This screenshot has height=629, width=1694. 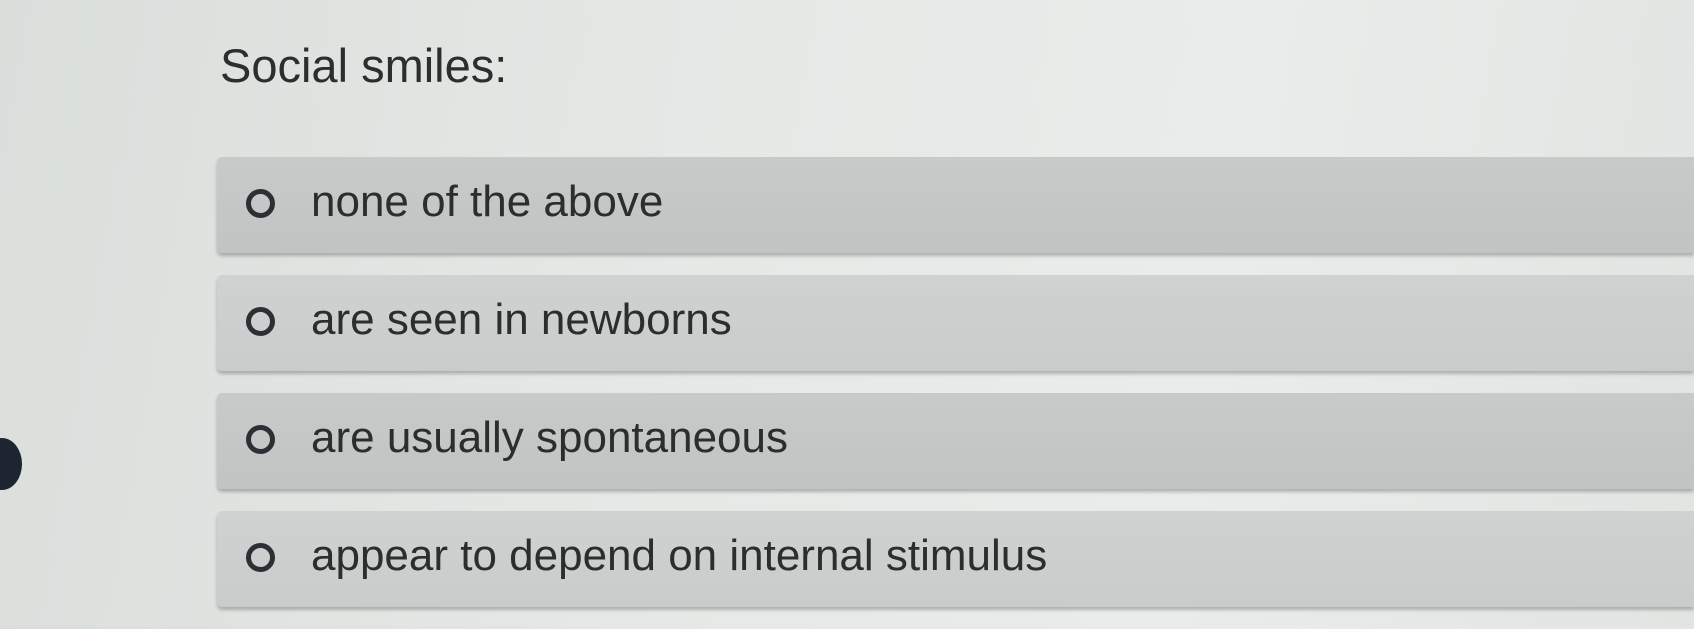 I want to click on question-title: Social smiles:, so click(x=364, y=65).